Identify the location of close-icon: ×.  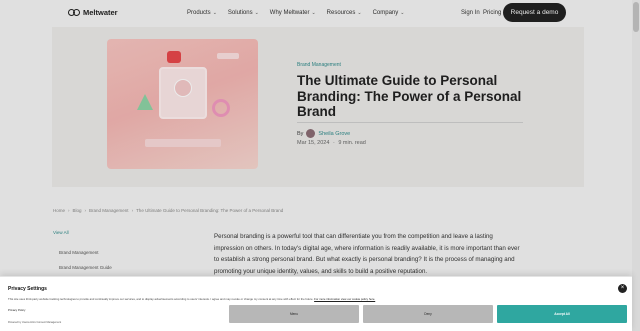
(622, 288).